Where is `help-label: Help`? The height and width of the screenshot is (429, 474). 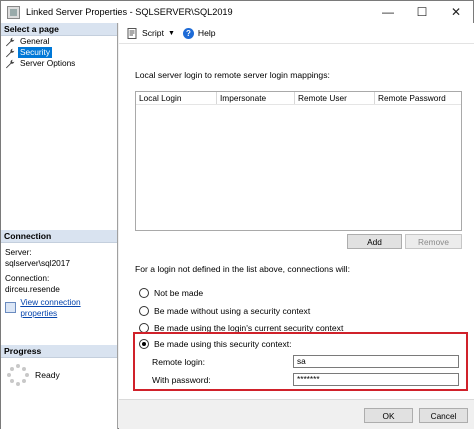 help-label: Help is located at coordinates (206, 33).